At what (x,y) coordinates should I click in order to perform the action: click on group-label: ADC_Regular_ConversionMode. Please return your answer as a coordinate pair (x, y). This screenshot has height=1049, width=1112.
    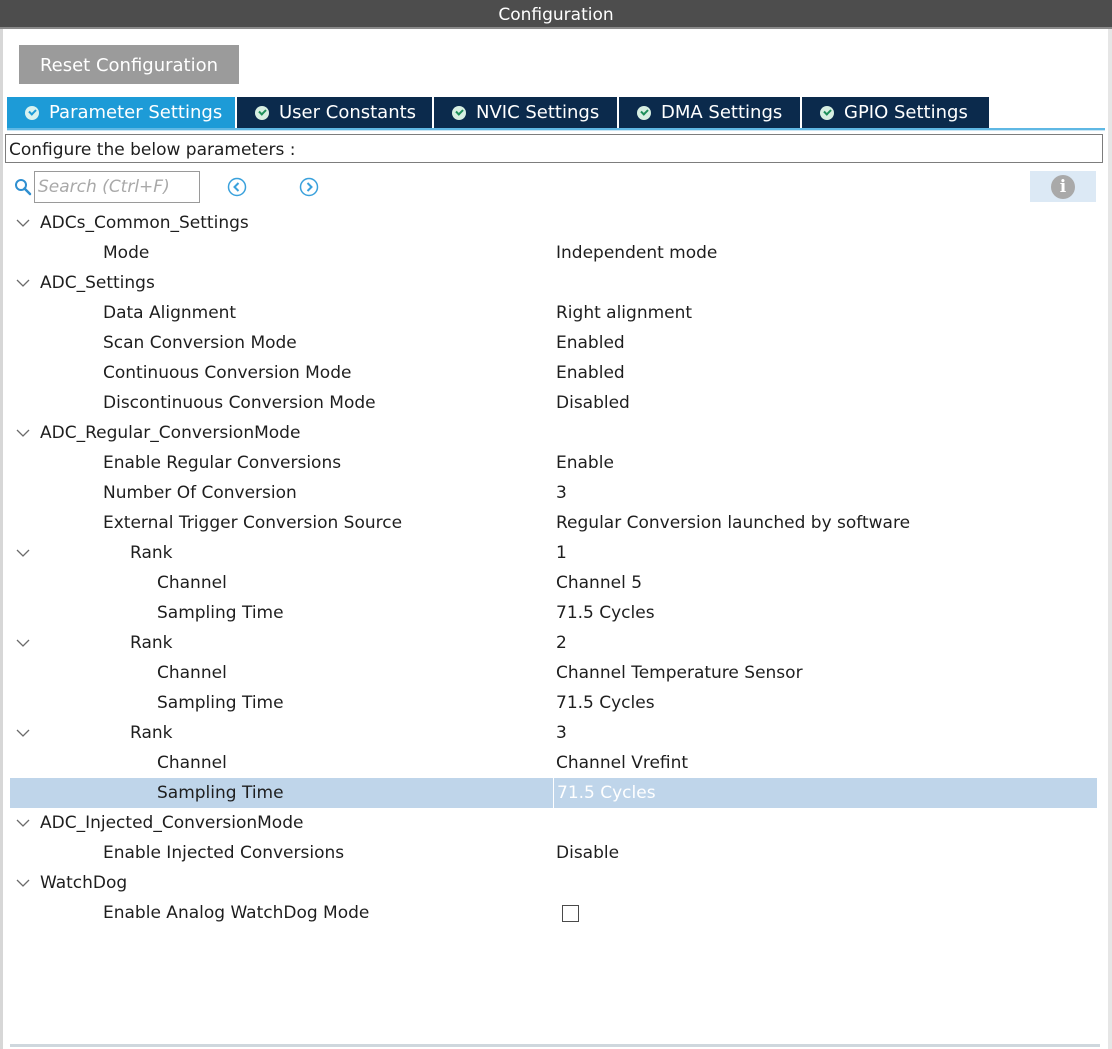
    Looking at the image, I should click on (170, 433).